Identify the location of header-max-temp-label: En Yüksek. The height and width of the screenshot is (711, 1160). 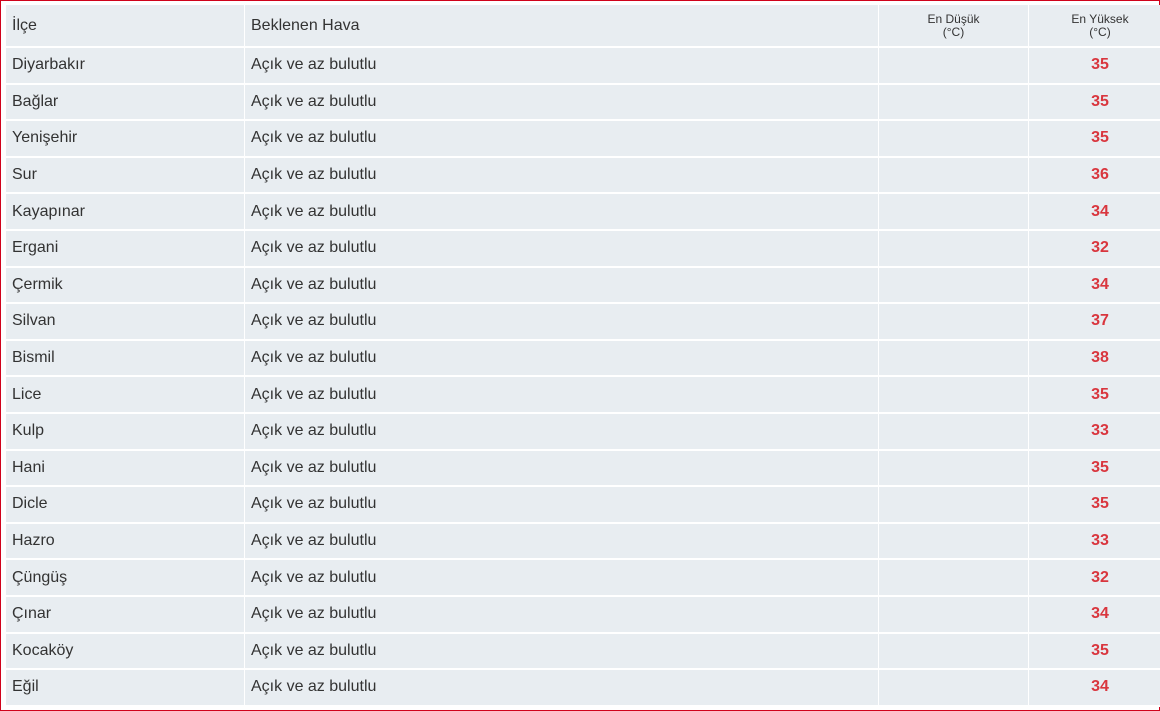
(1100, 18).